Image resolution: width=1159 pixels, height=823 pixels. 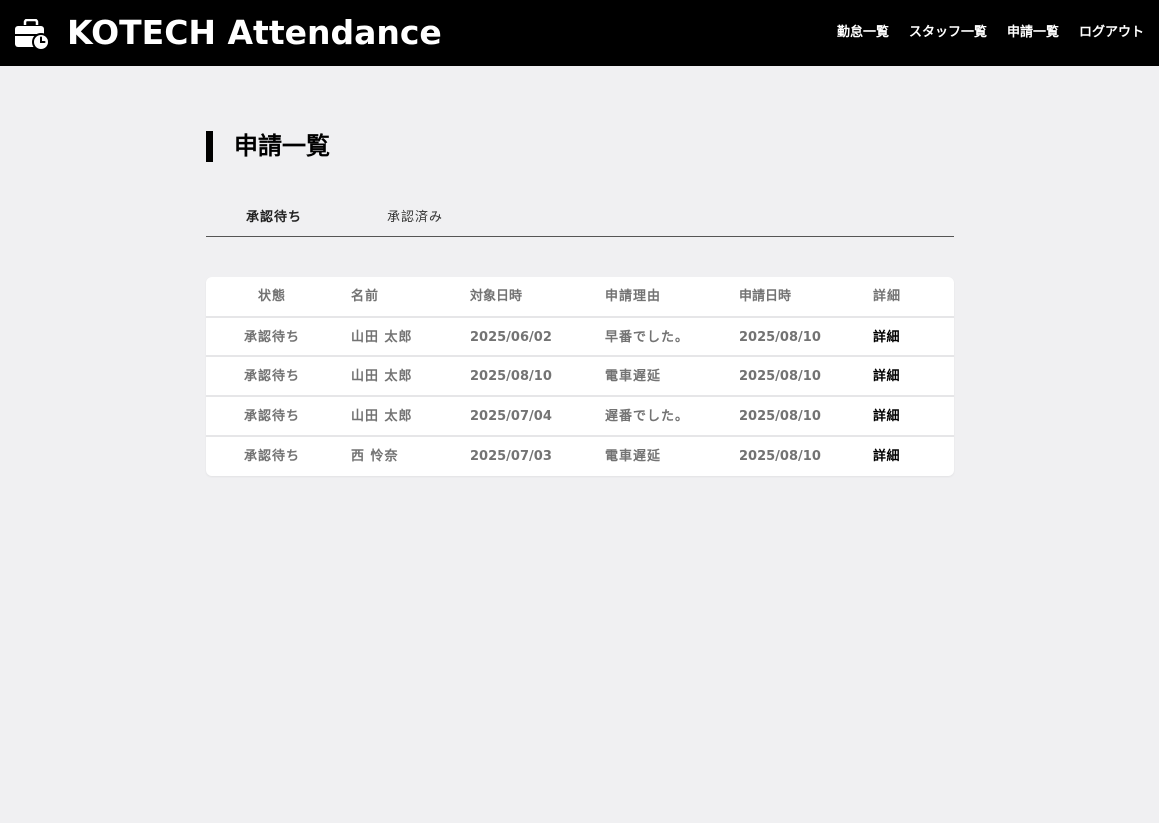 What do you see at coordinates (863, 33) in the screenshot?
I see `nav-attendance-list: 勤怠一覧` at bounding box center [863, 33].